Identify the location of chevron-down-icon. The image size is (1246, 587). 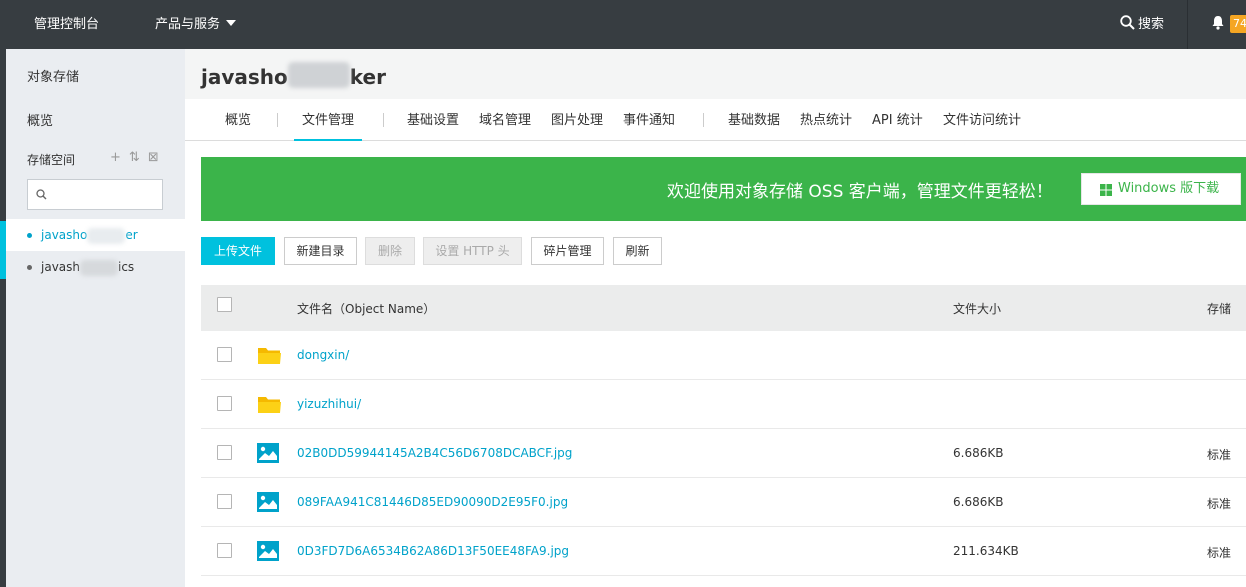
(231, 23).